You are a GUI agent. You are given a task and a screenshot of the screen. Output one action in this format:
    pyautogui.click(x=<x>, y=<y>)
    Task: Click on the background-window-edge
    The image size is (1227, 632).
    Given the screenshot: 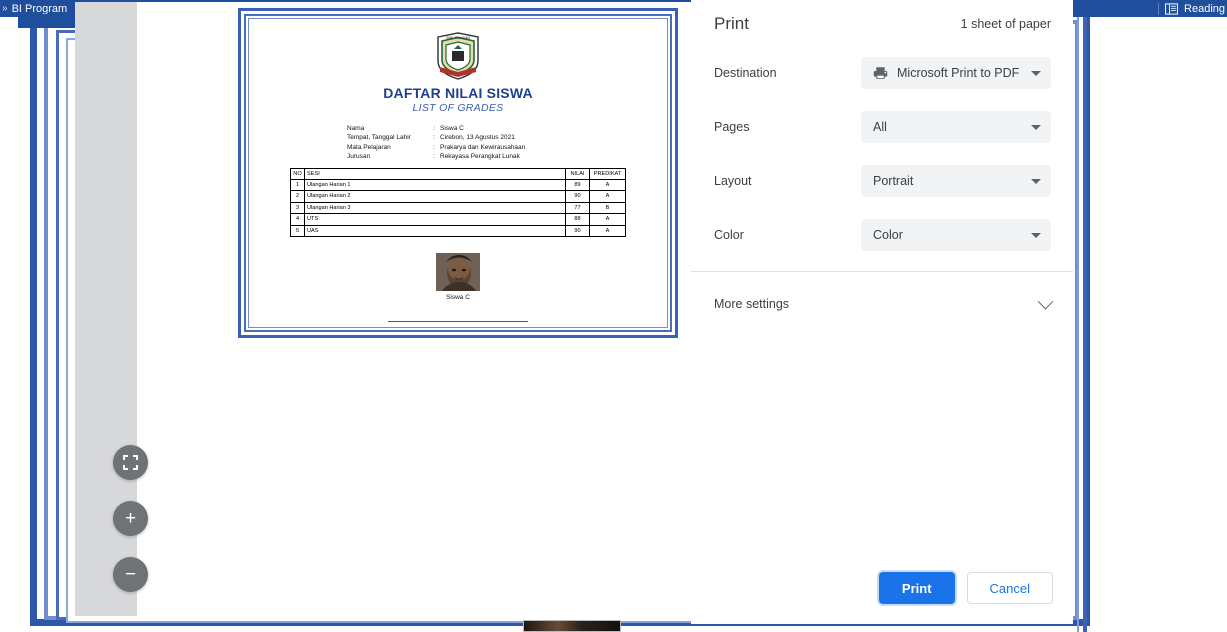 What is the action you would take?
    pyautogui.click(x=1085, y=324)
    